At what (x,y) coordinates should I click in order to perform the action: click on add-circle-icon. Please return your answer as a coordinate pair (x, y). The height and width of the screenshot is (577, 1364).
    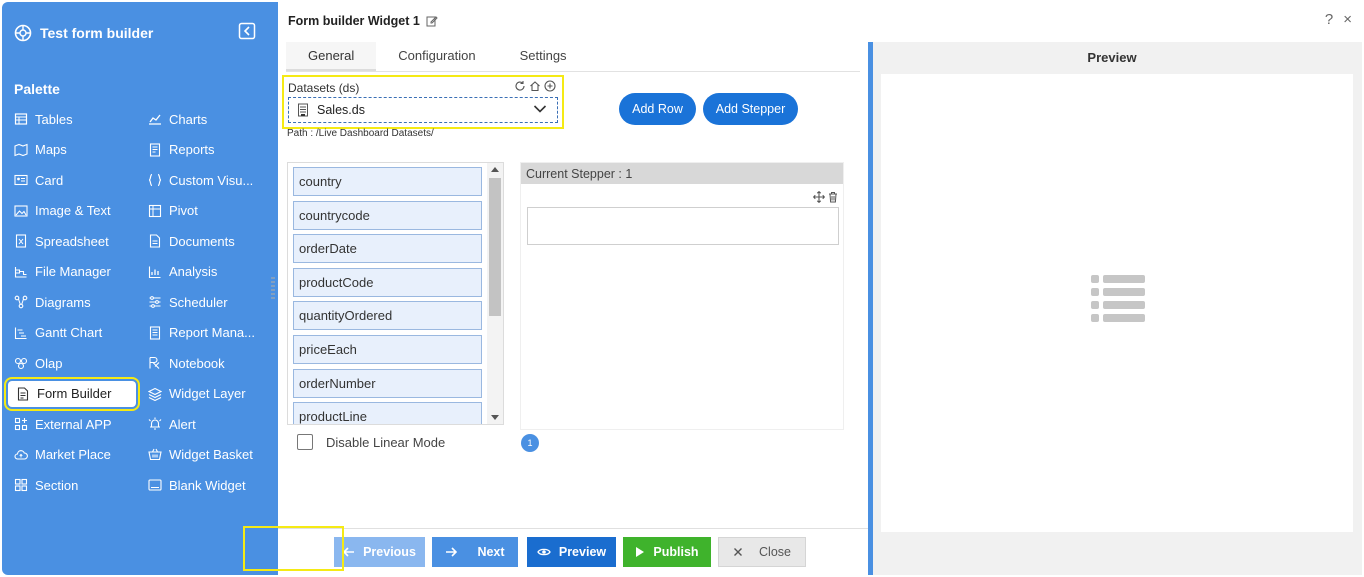
    Looking at the image, I should click on (550, 86).